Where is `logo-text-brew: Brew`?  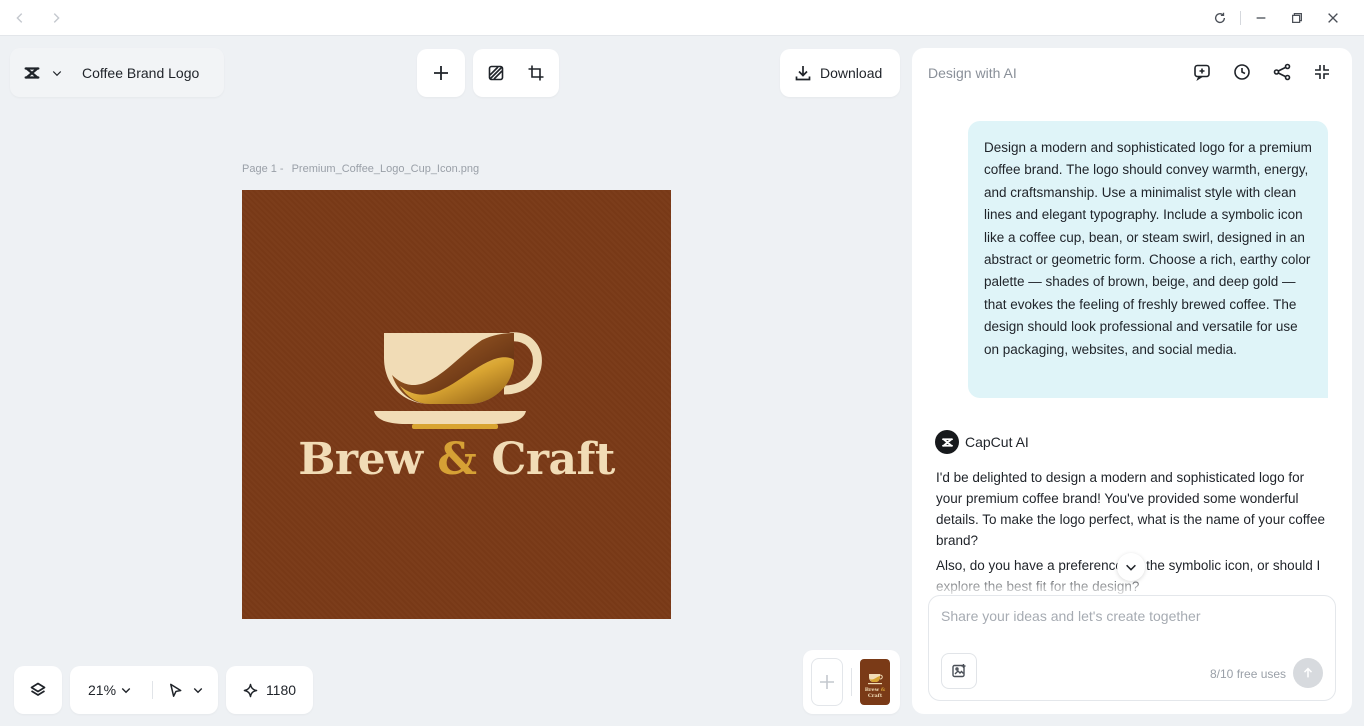 logo-text-brew: Brew is located at coordinates (368, 459).